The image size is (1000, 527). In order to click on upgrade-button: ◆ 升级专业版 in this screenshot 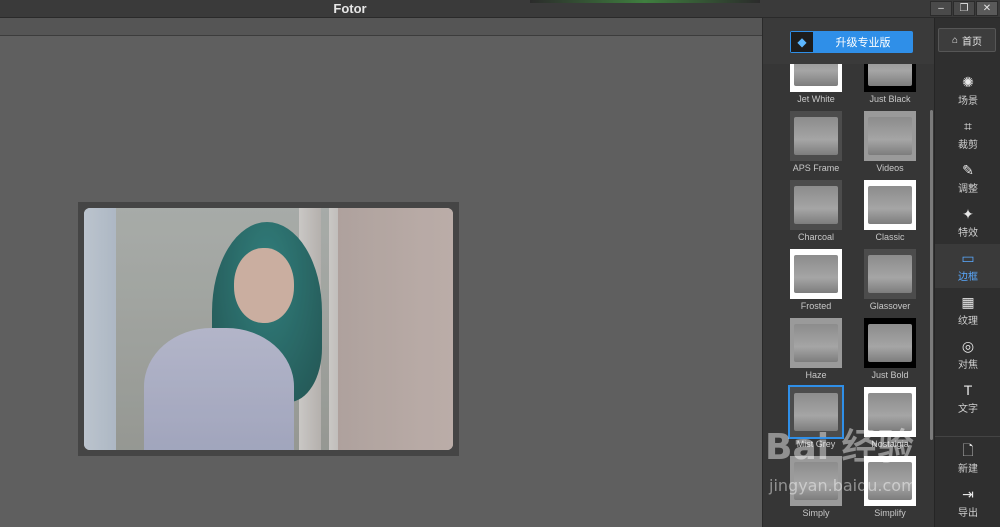, I will do `click(851, 42)`.